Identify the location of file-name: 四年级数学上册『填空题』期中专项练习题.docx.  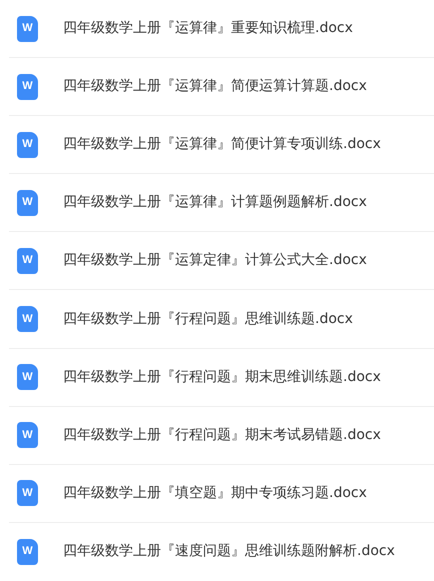
(215, 493).